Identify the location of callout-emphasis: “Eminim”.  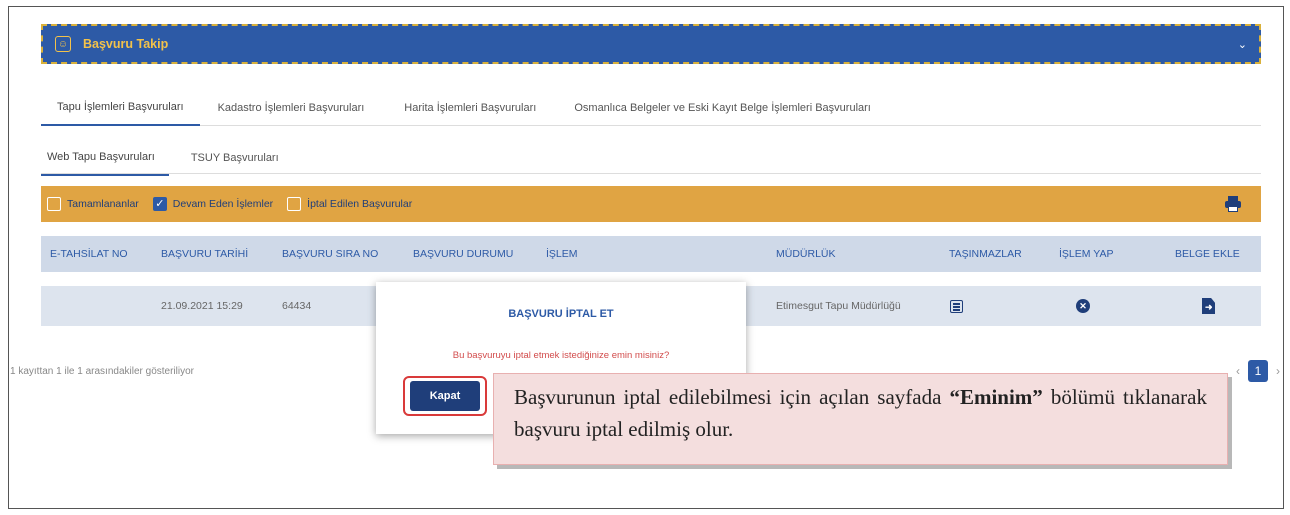
(996, 397).